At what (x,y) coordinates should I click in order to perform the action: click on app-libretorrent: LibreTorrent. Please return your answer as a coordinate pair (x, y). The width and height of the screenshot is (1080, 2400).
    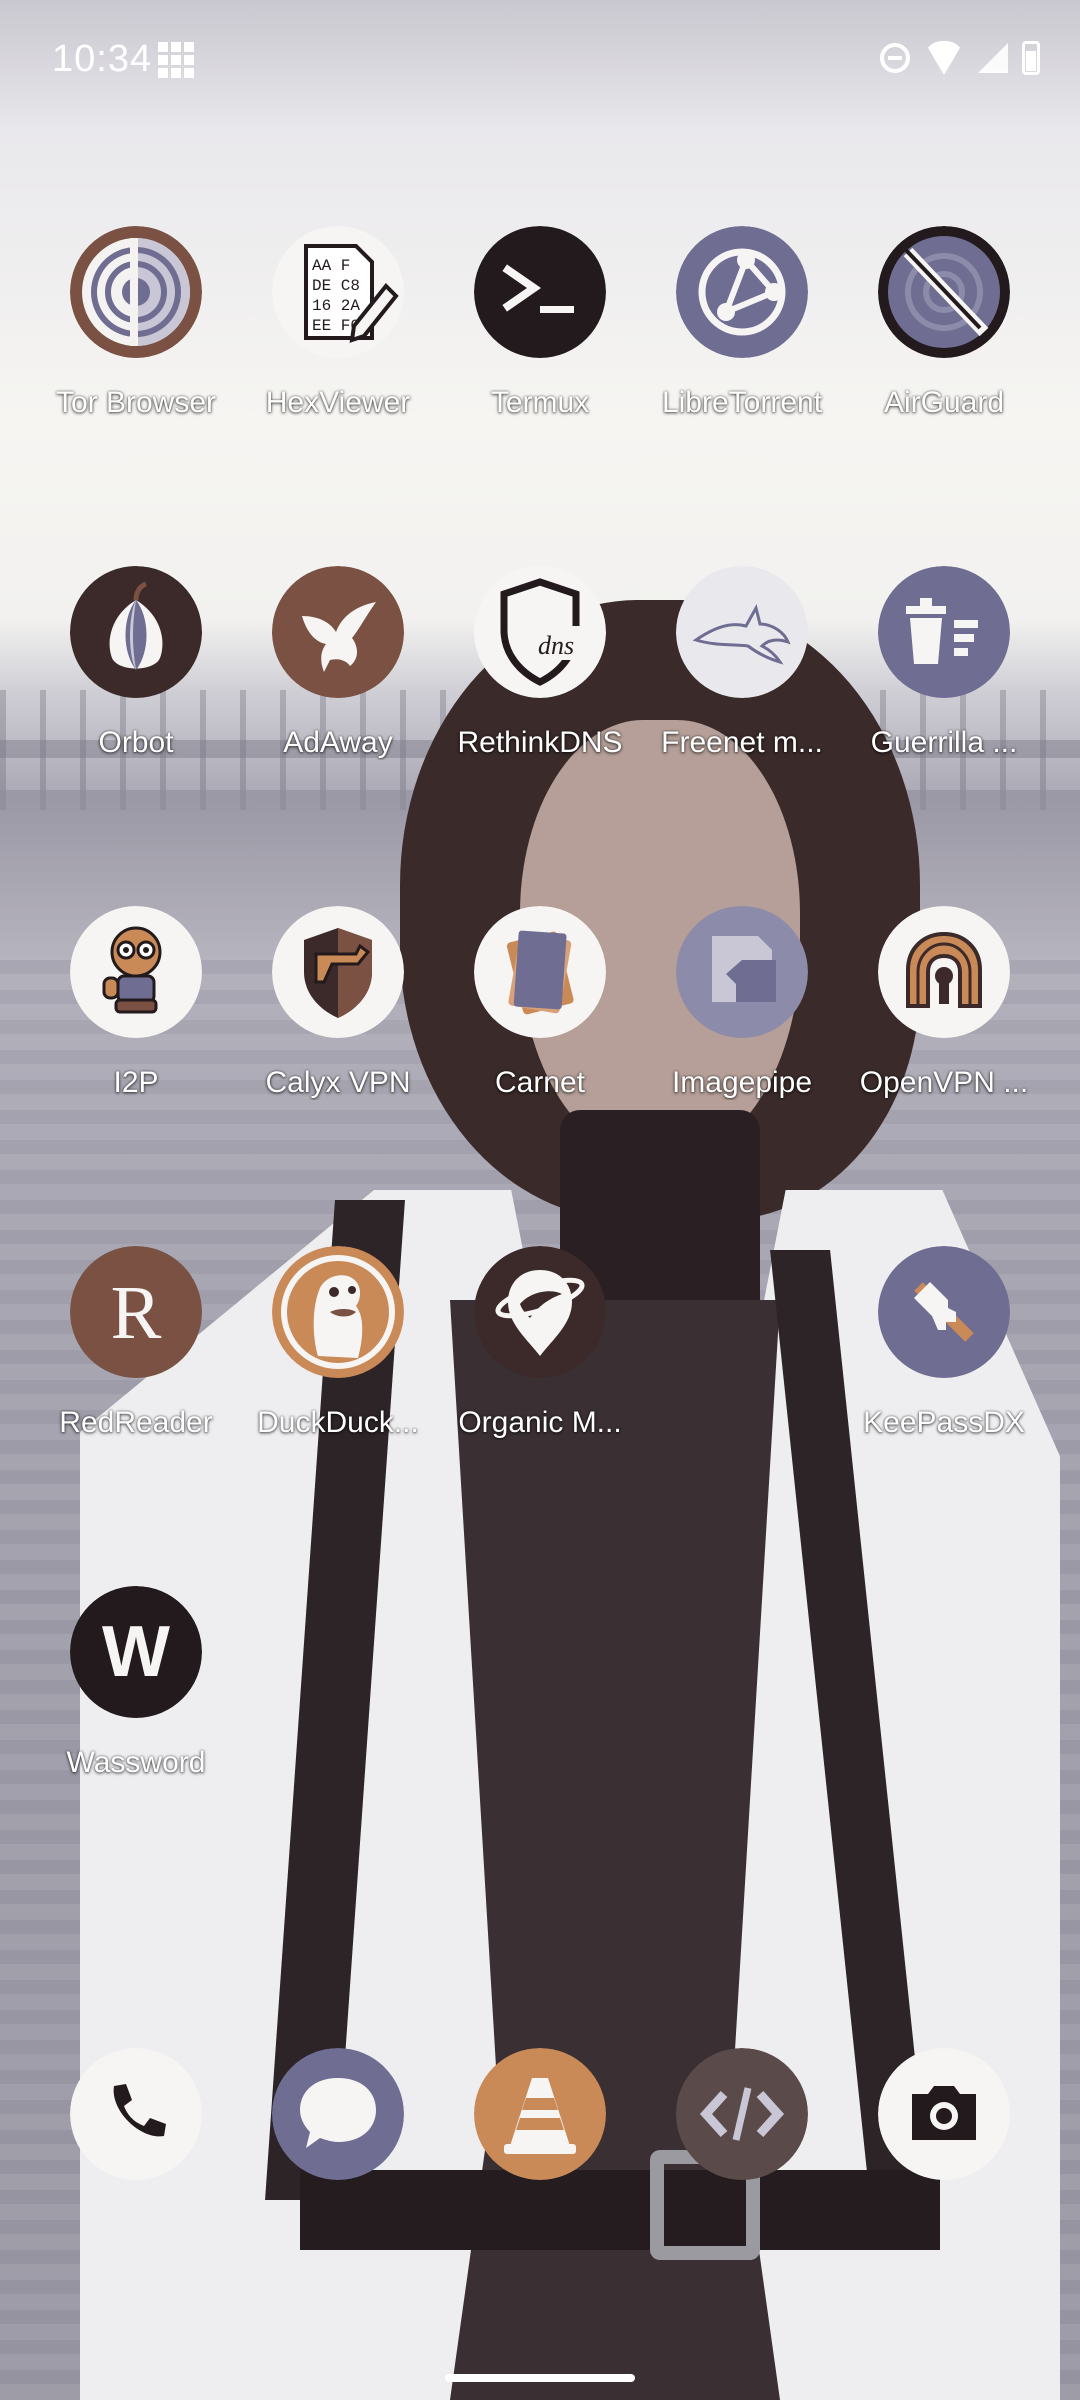
    Looking at the image, I should click on (742, 326).